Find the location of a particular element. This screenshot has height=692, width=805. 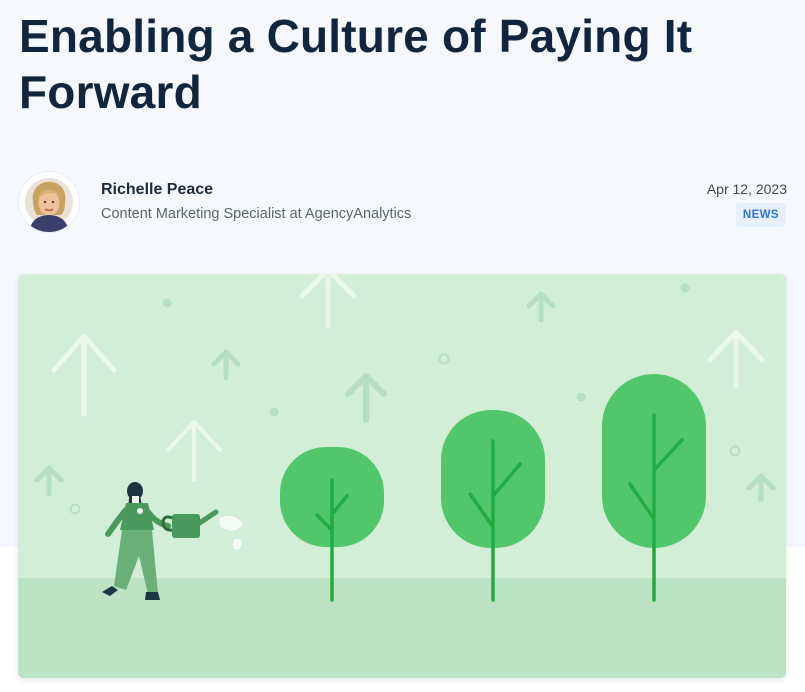

page-title: Enabling a Culture of Paying It Forward is located at coordinates (356, 64).